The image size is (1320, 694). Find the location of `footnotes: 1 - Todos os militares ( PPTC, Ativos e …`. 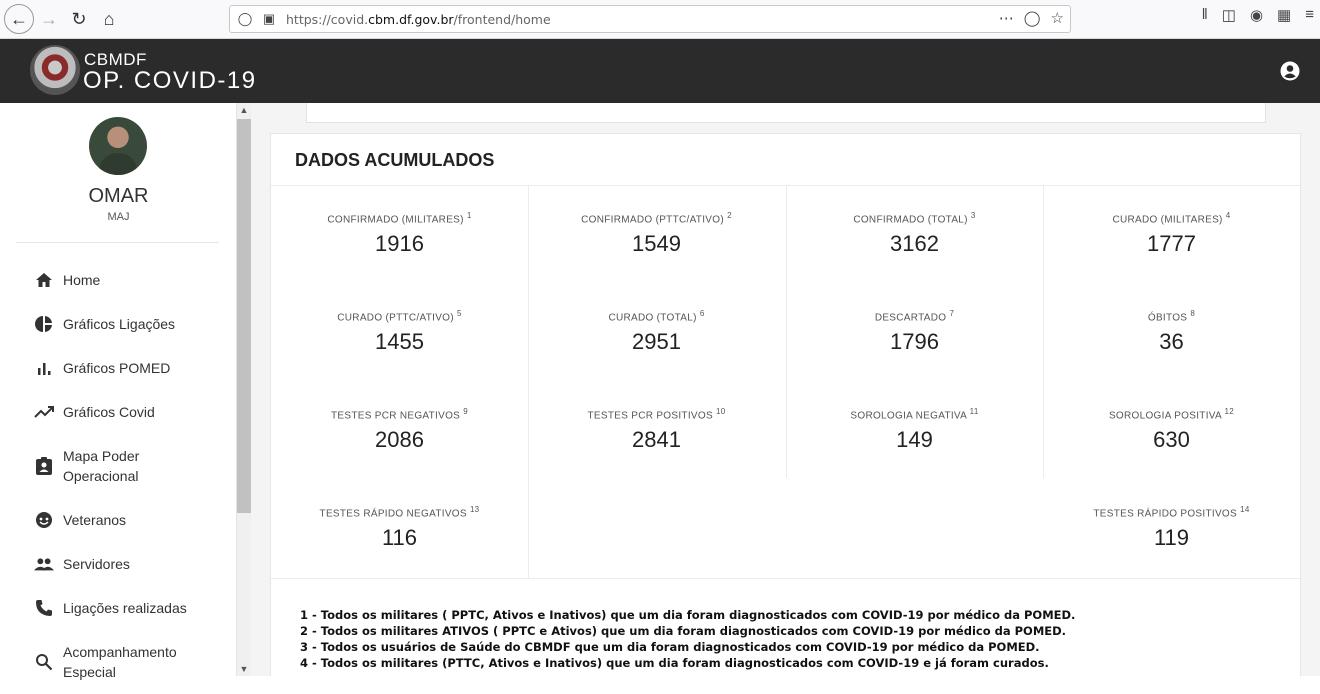

footnotes: 1 - Todos os militares ( PPTC, Ativos e … is located at coordinates (687, 639).